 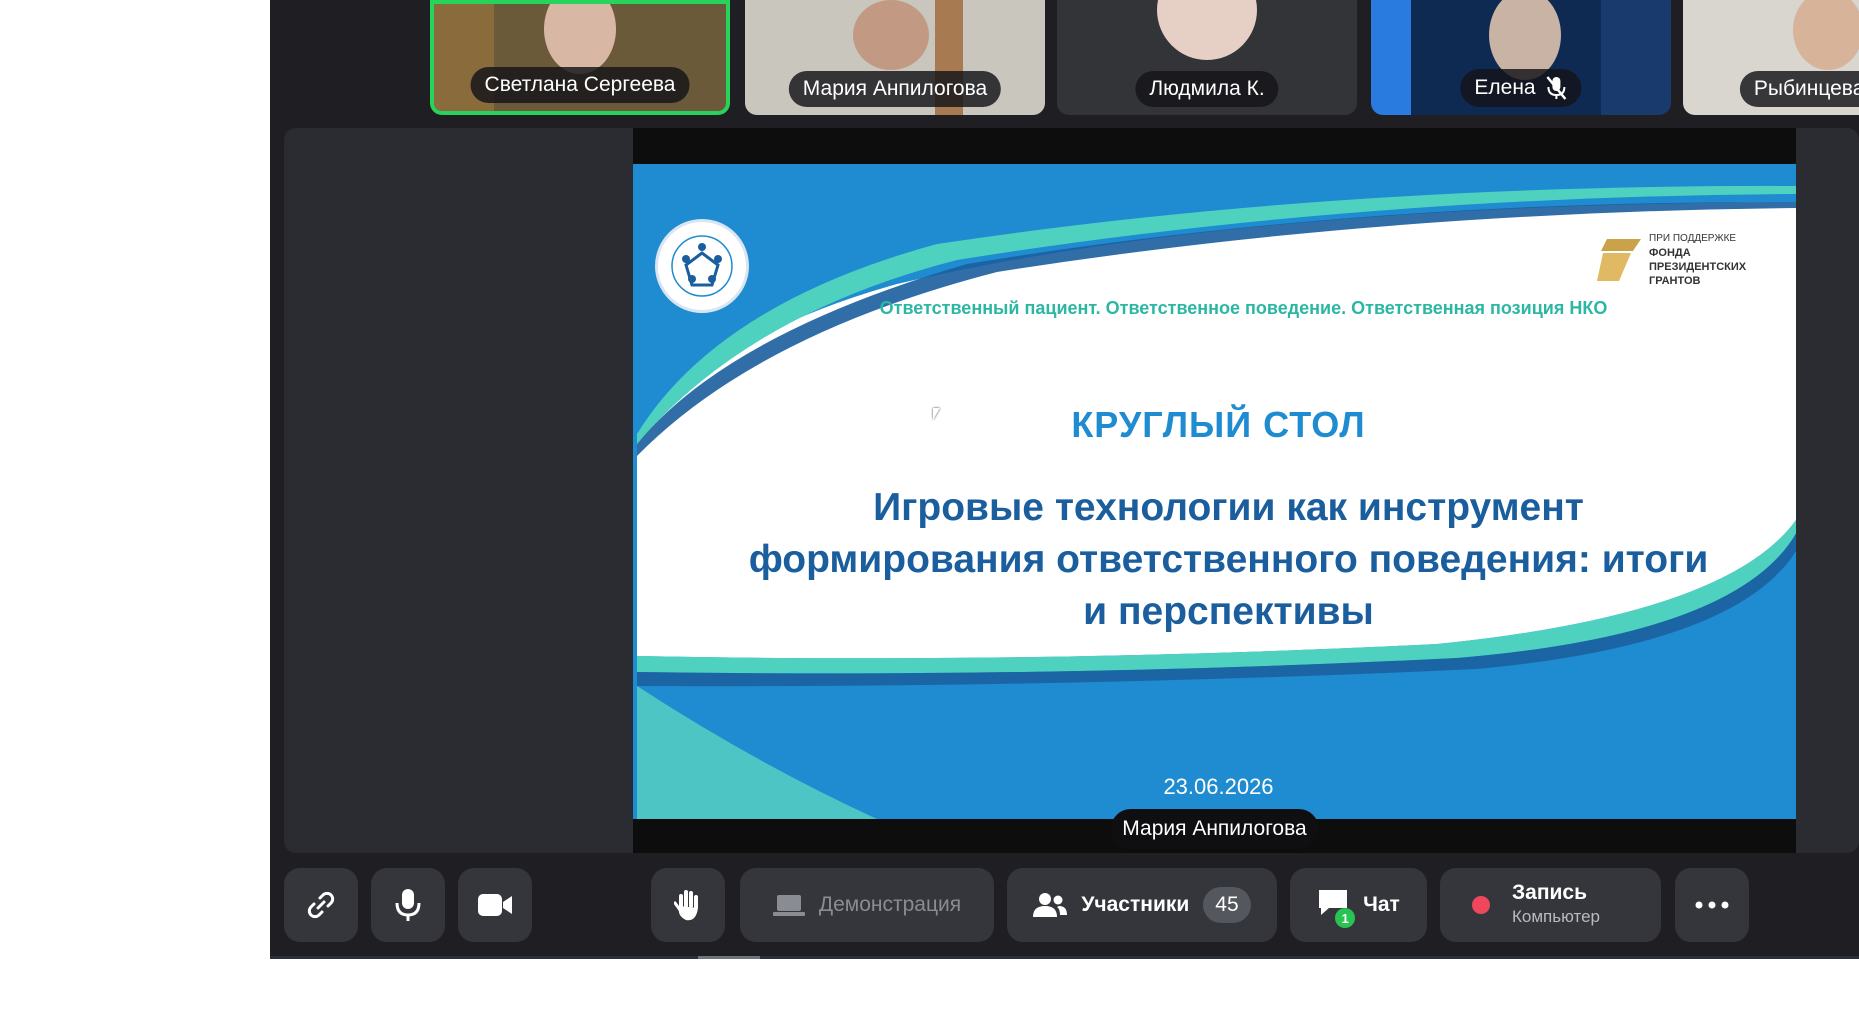 I want to click on sponsor-line: ПРЕЗИДЕНТСКИХ, so click(x=1698, y=267).